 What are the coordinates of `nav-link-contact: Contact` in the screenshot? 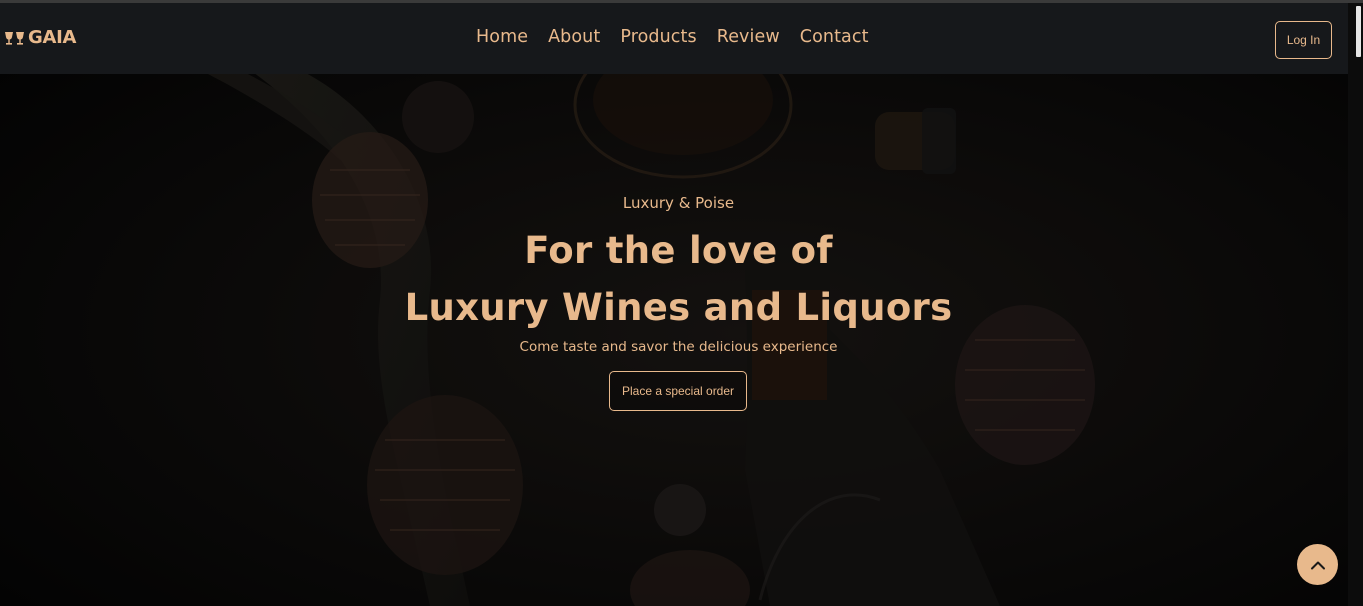 It's located at (834, 37).